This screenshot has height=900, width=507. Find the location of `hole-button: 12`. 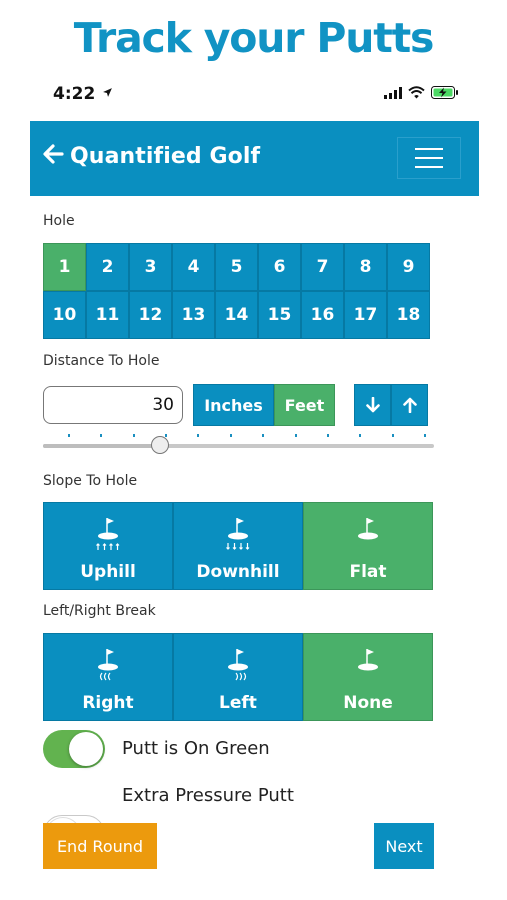

hole-button: 12 is located at coordinates (150, 315).